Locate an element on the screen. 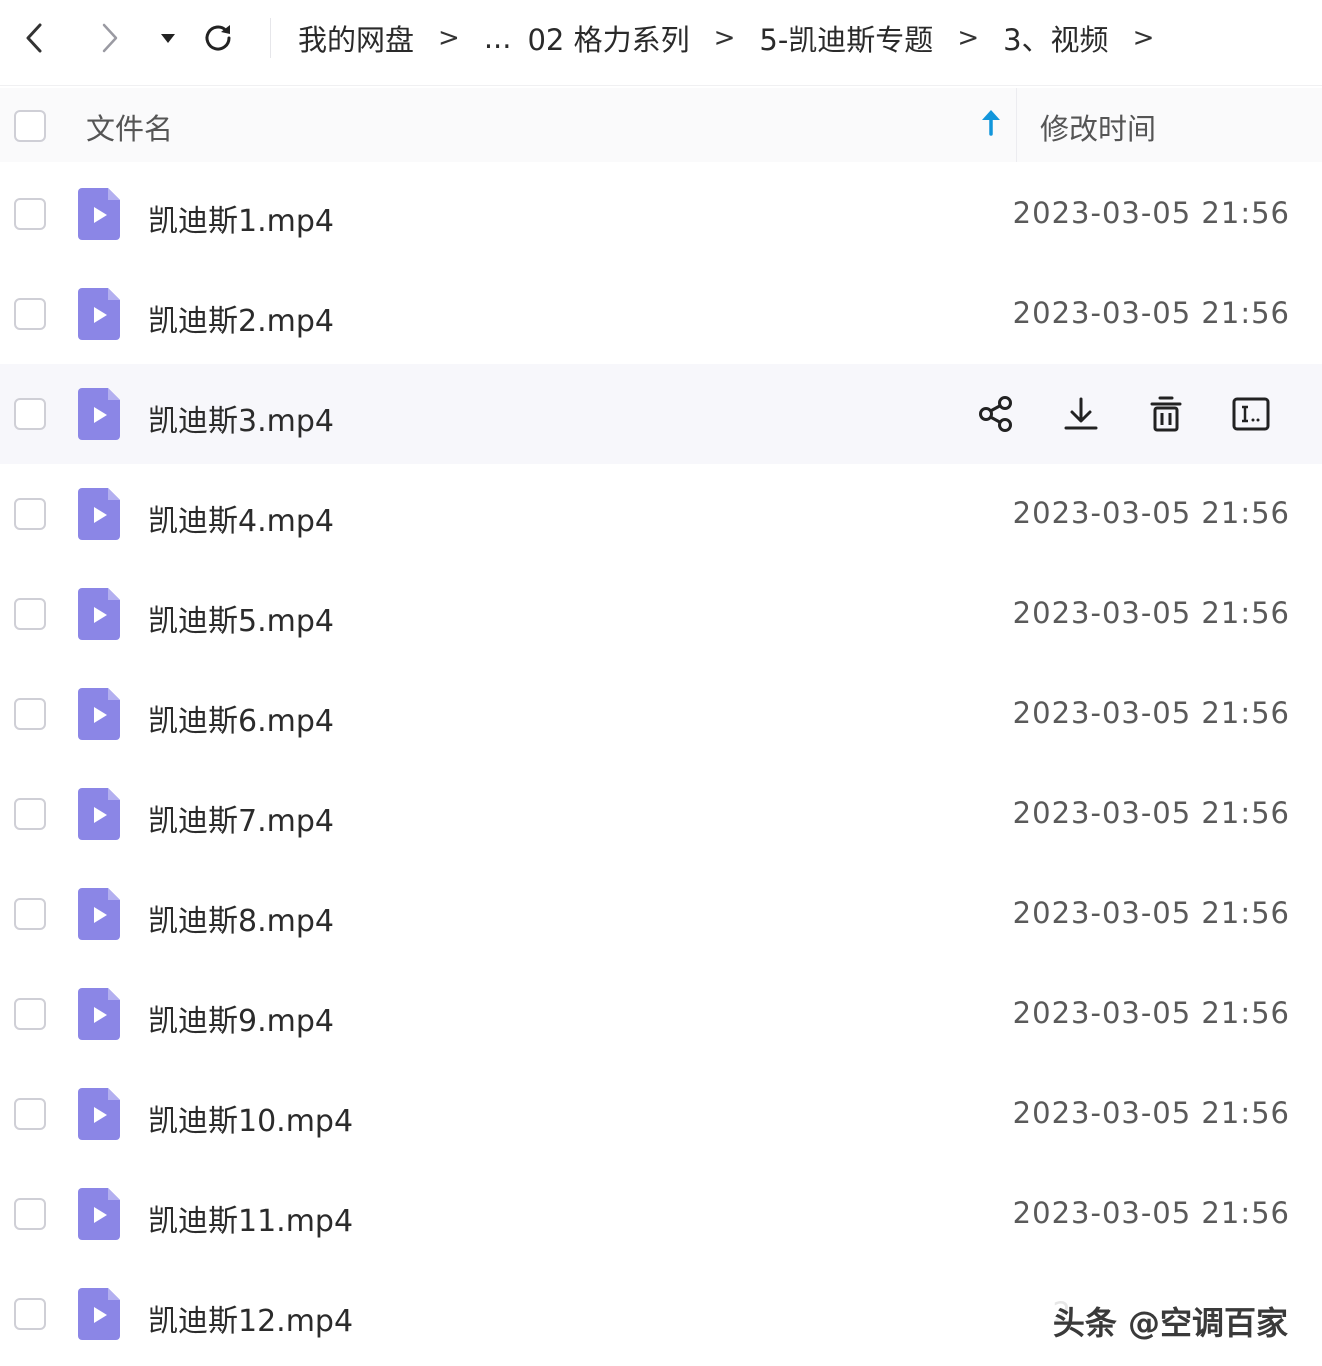 This screenshot has width=1322, height=1366. file-name: 凯迪斯12.mp4 is located at coordinates (250, 1318).